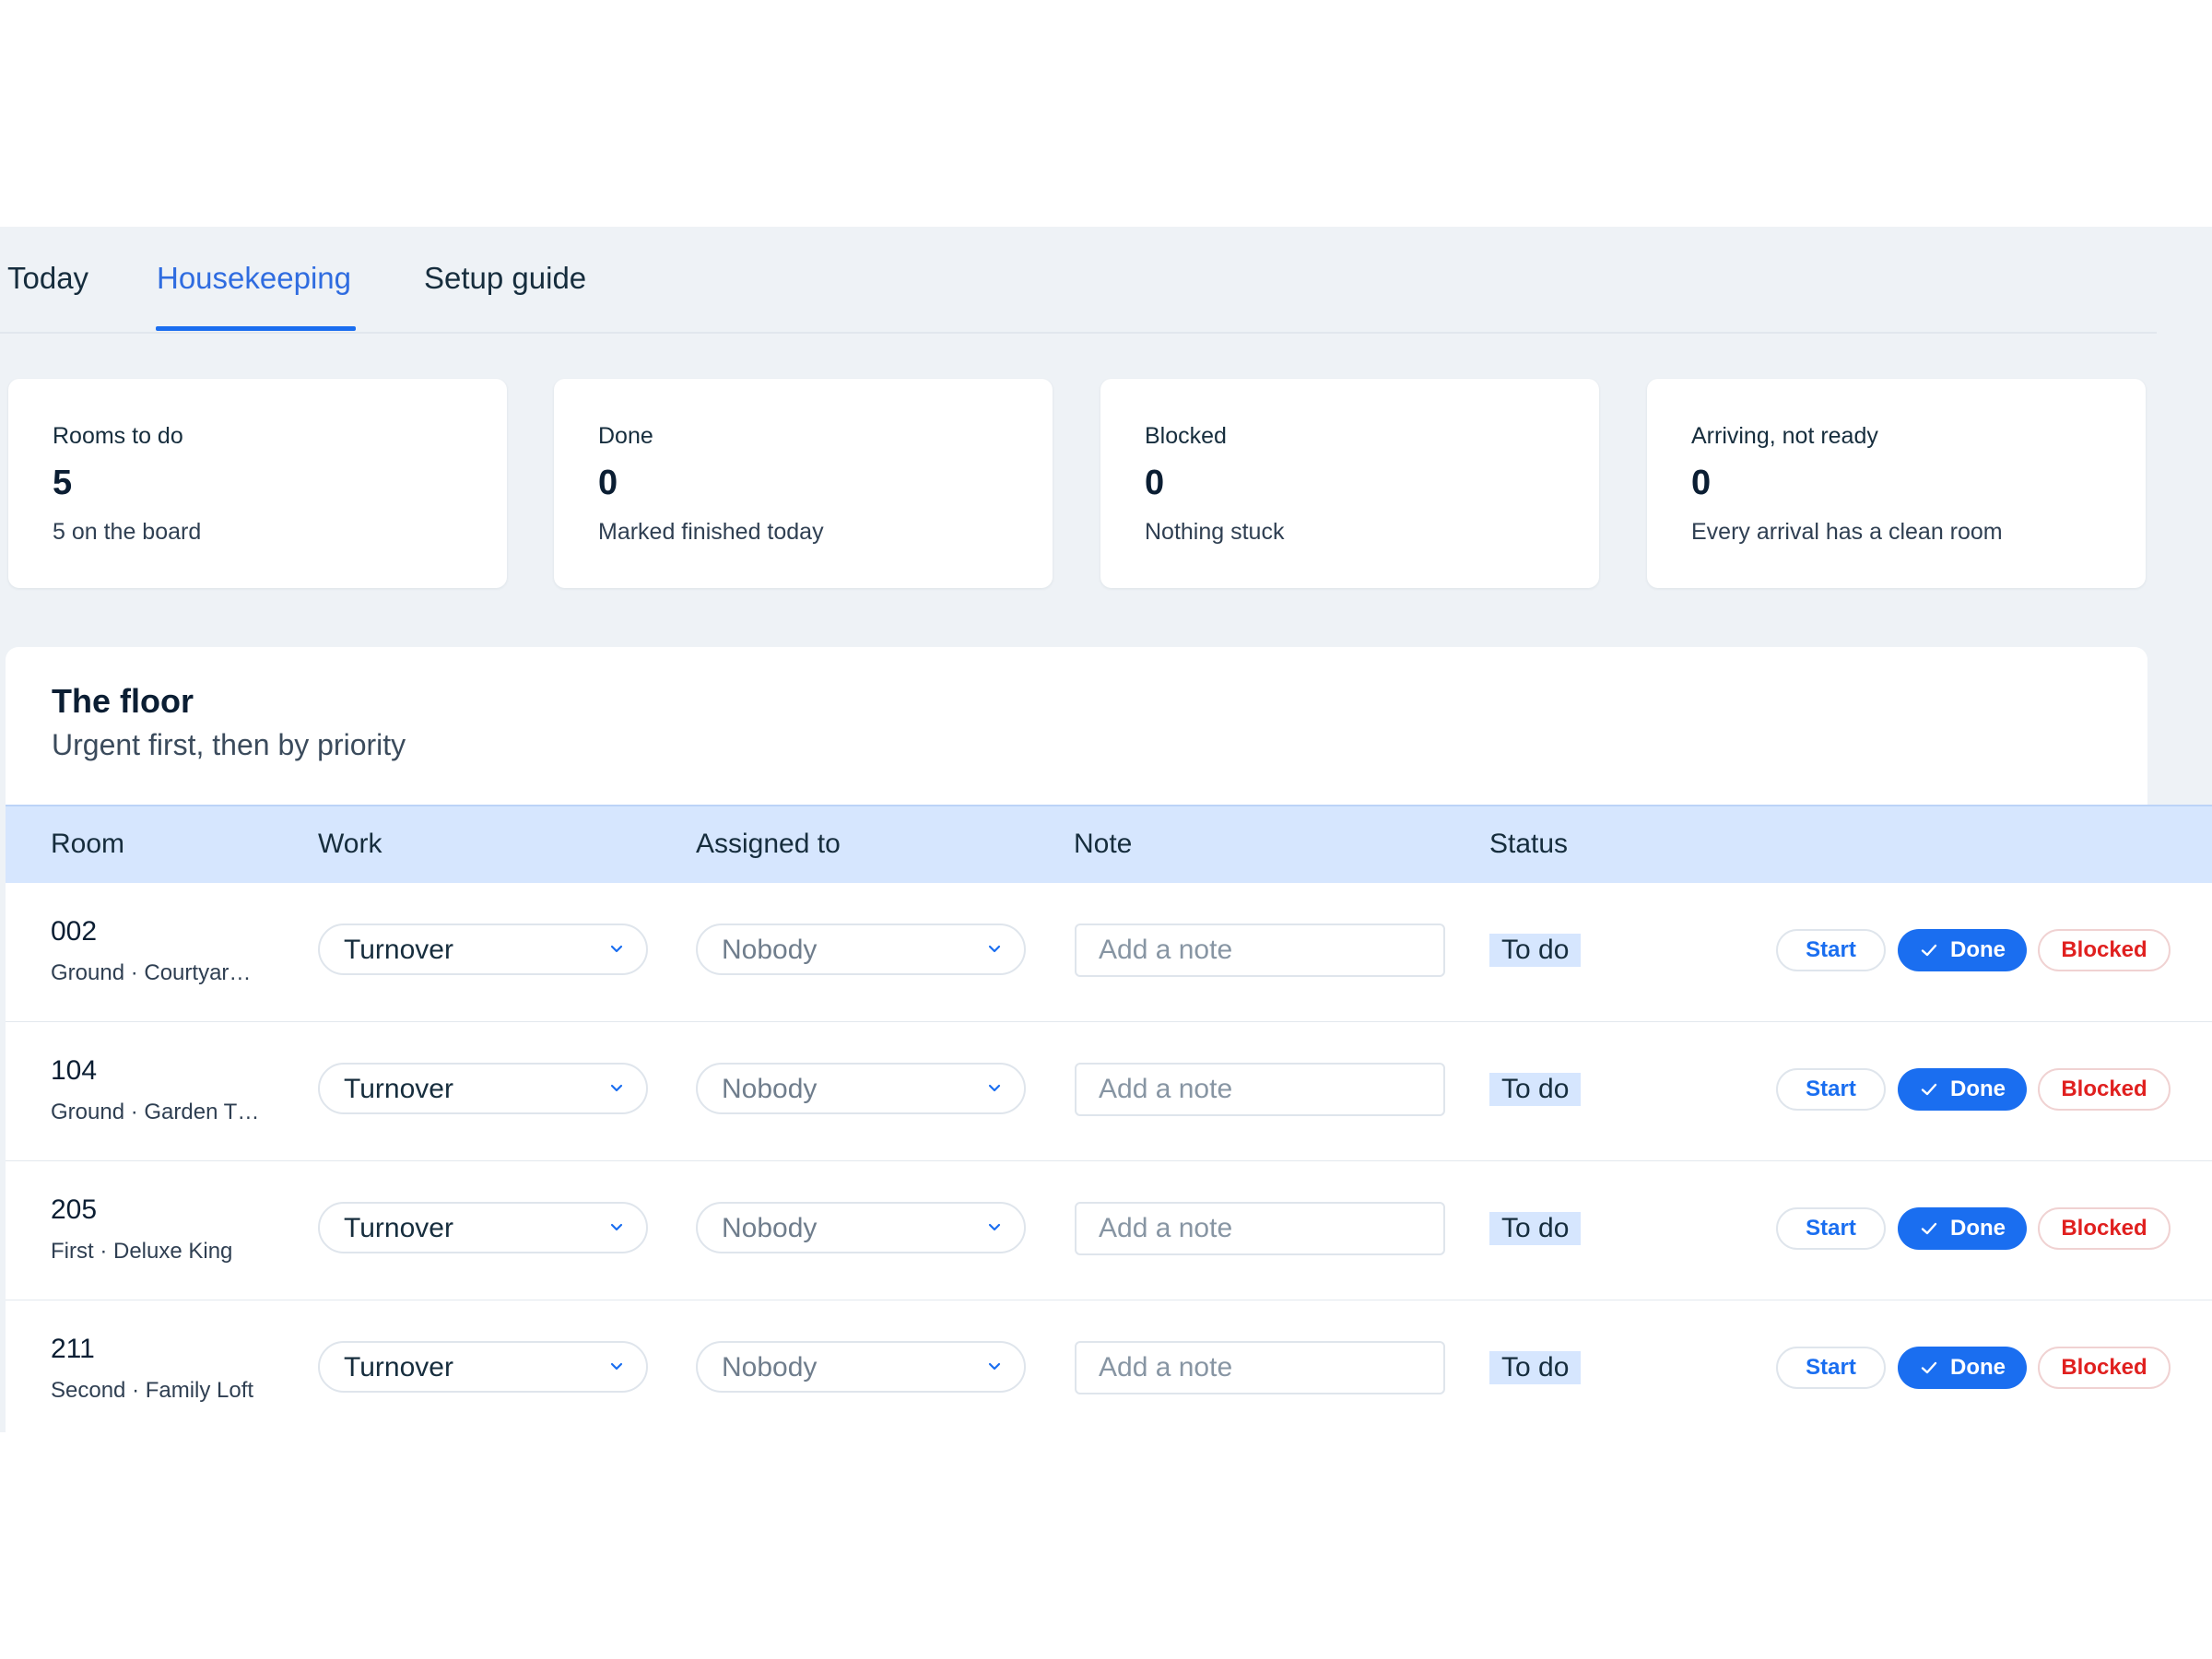  I want to click on column-header-note: Note, so click(1103, 844).